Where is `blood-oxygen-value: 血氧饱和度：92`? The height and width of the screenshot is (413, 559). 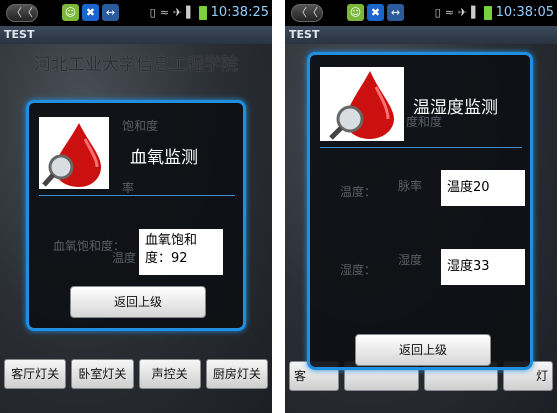 blood-oxygen-value: 血氧饱和度：92 is located at coordinates (181, 252).